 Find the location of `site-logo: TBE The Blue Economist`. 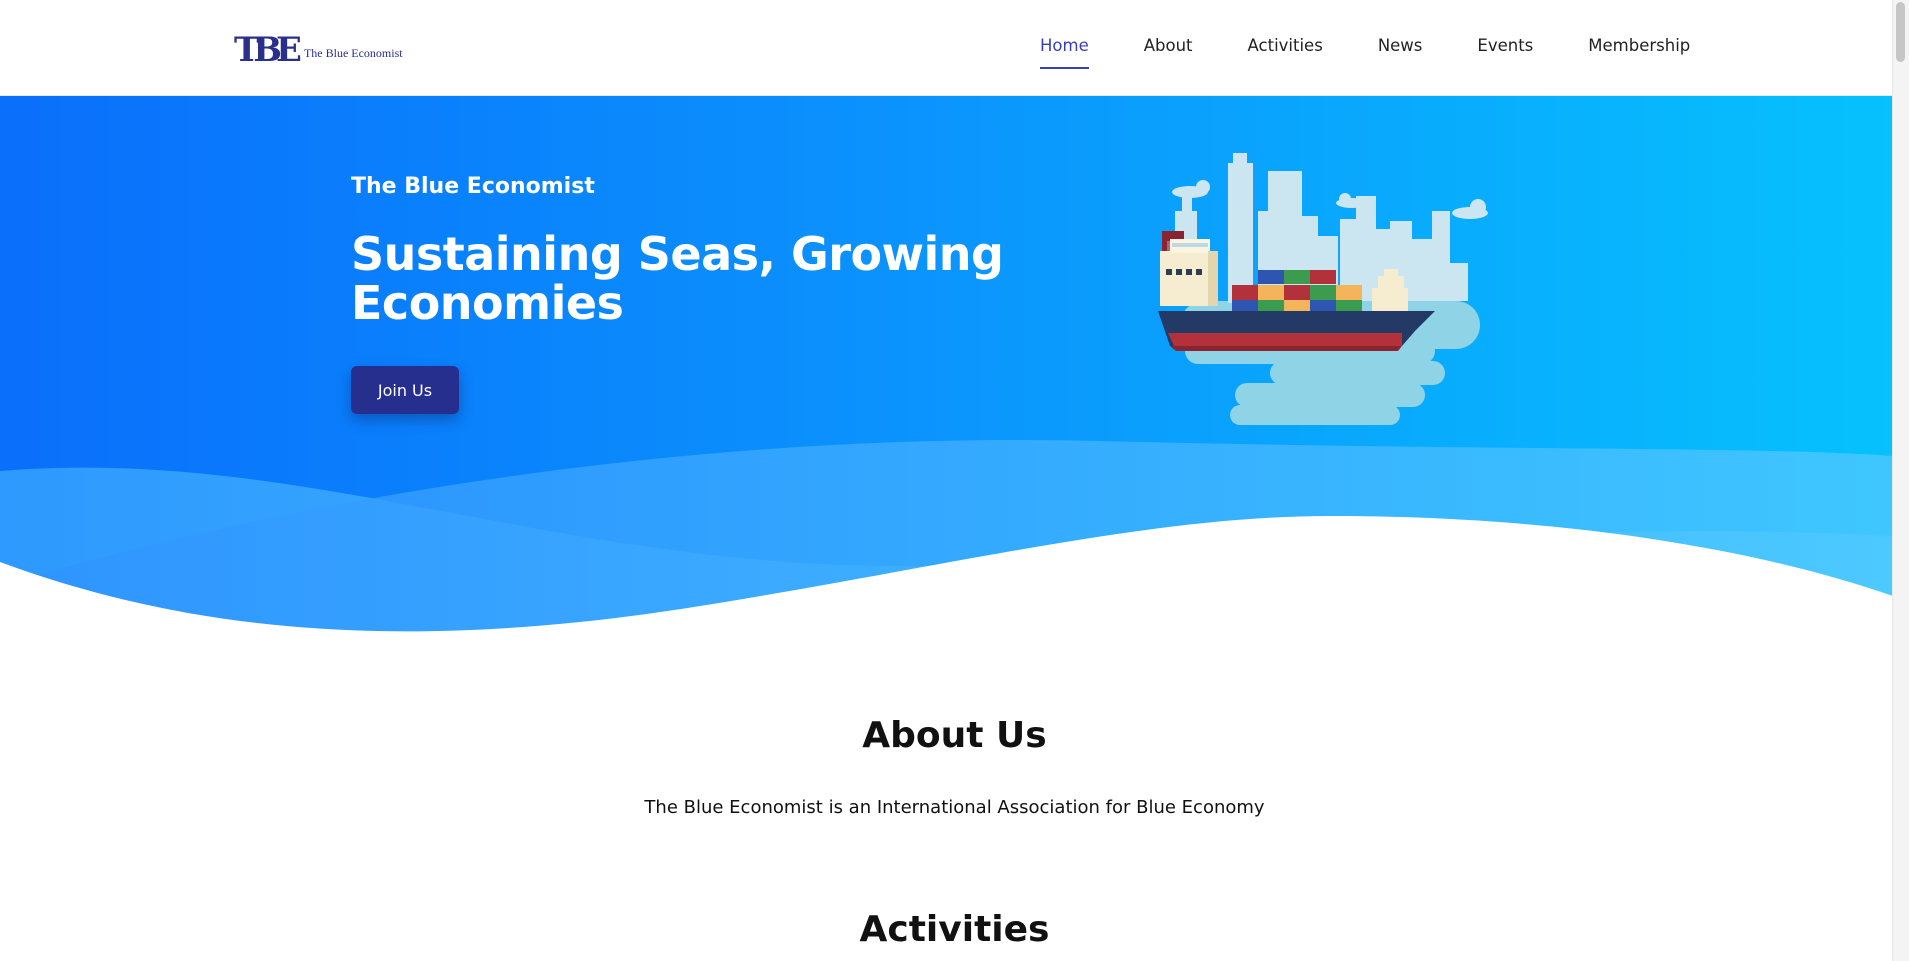

site-logo: TBE The Blue Economist is located at coordinates (318, 50).